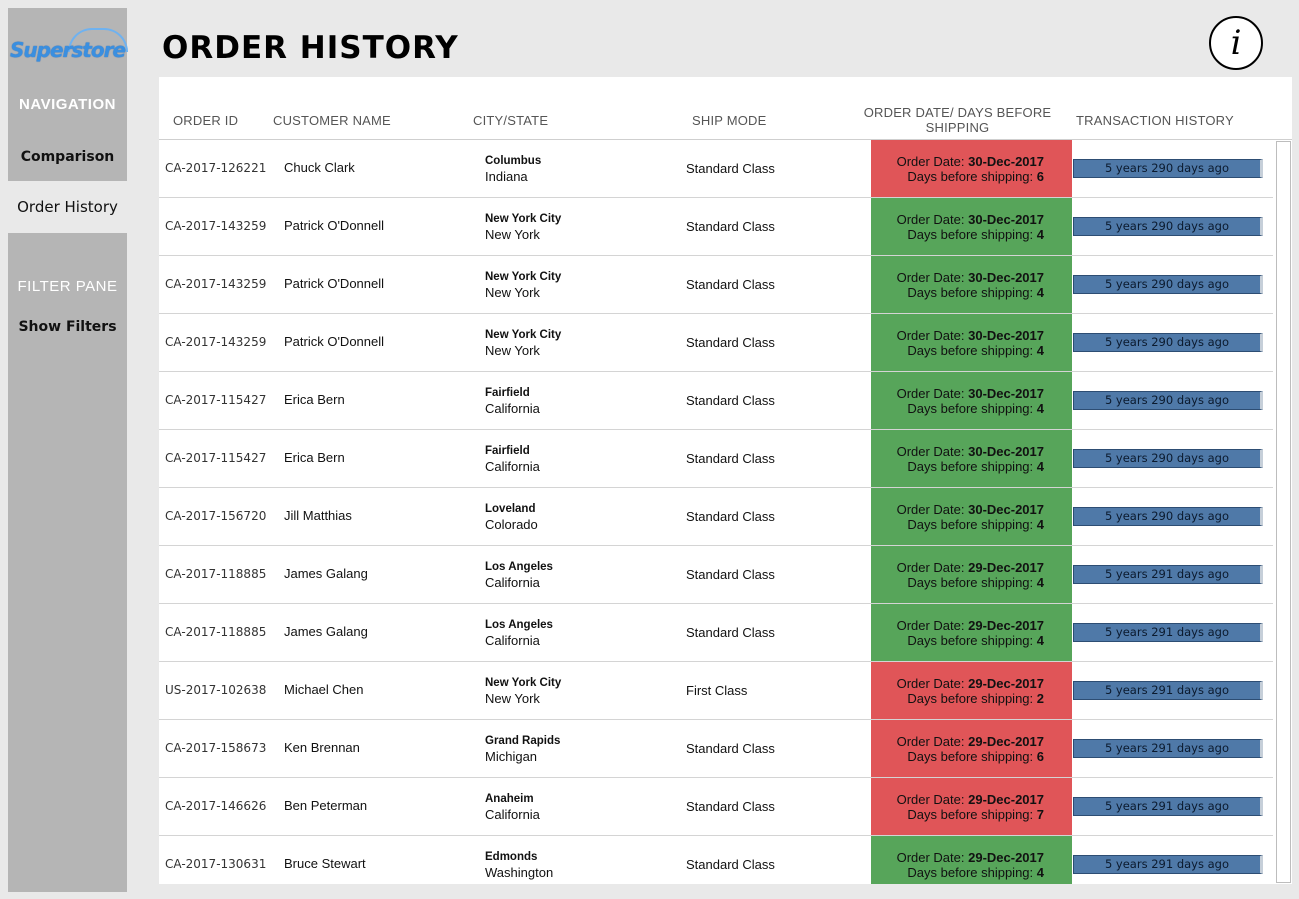 Image resolution: width=1299 pixels, height=899 pixels. Describe the element at coordinates (1283, 512) in the screenshot. I see `vertical-scrollbar` at that location.